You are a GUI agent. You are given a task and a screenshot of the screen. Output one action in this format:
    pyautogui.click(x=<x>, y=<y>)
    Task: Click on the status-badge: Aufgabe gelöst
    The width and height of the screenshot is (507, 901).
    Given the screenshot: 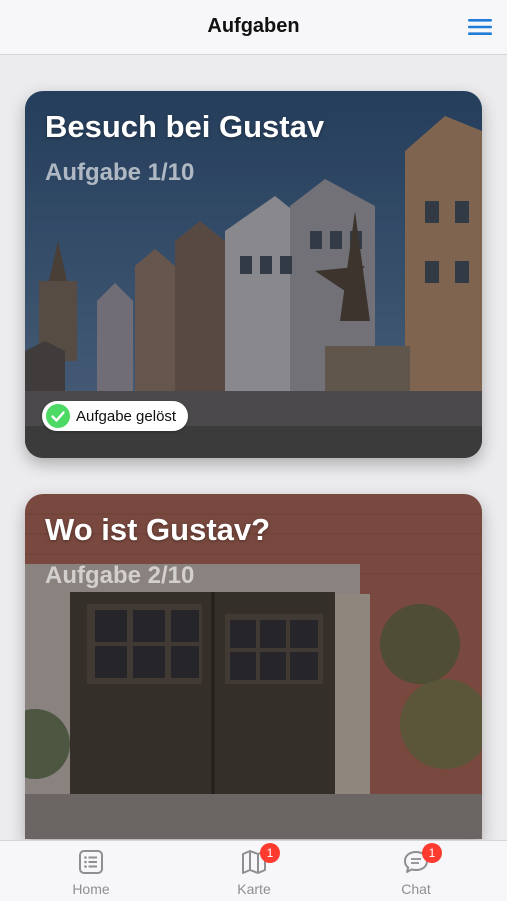 What is the action you would take?
    pyautogui.click(x=115, y=416)
    